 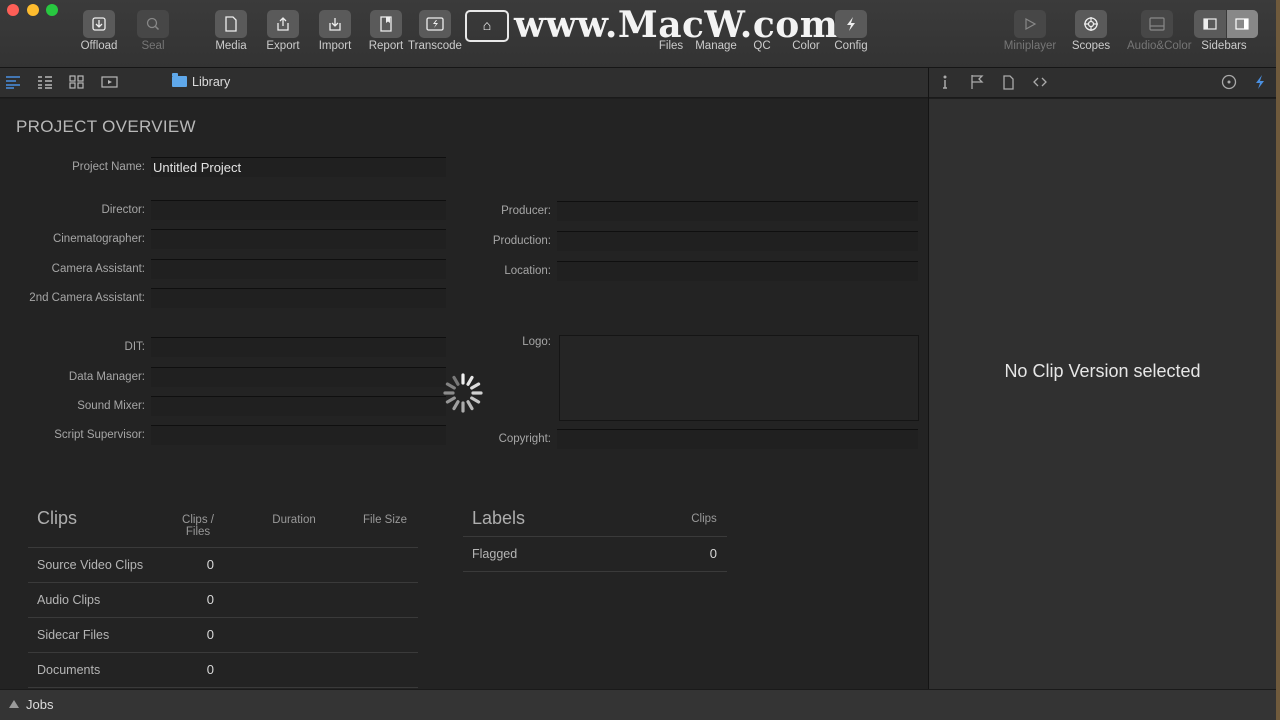 What do you see at coordinates (45, 83) in the screenshot?
I see `columns-view-icon` at bounding box center [45, 83].